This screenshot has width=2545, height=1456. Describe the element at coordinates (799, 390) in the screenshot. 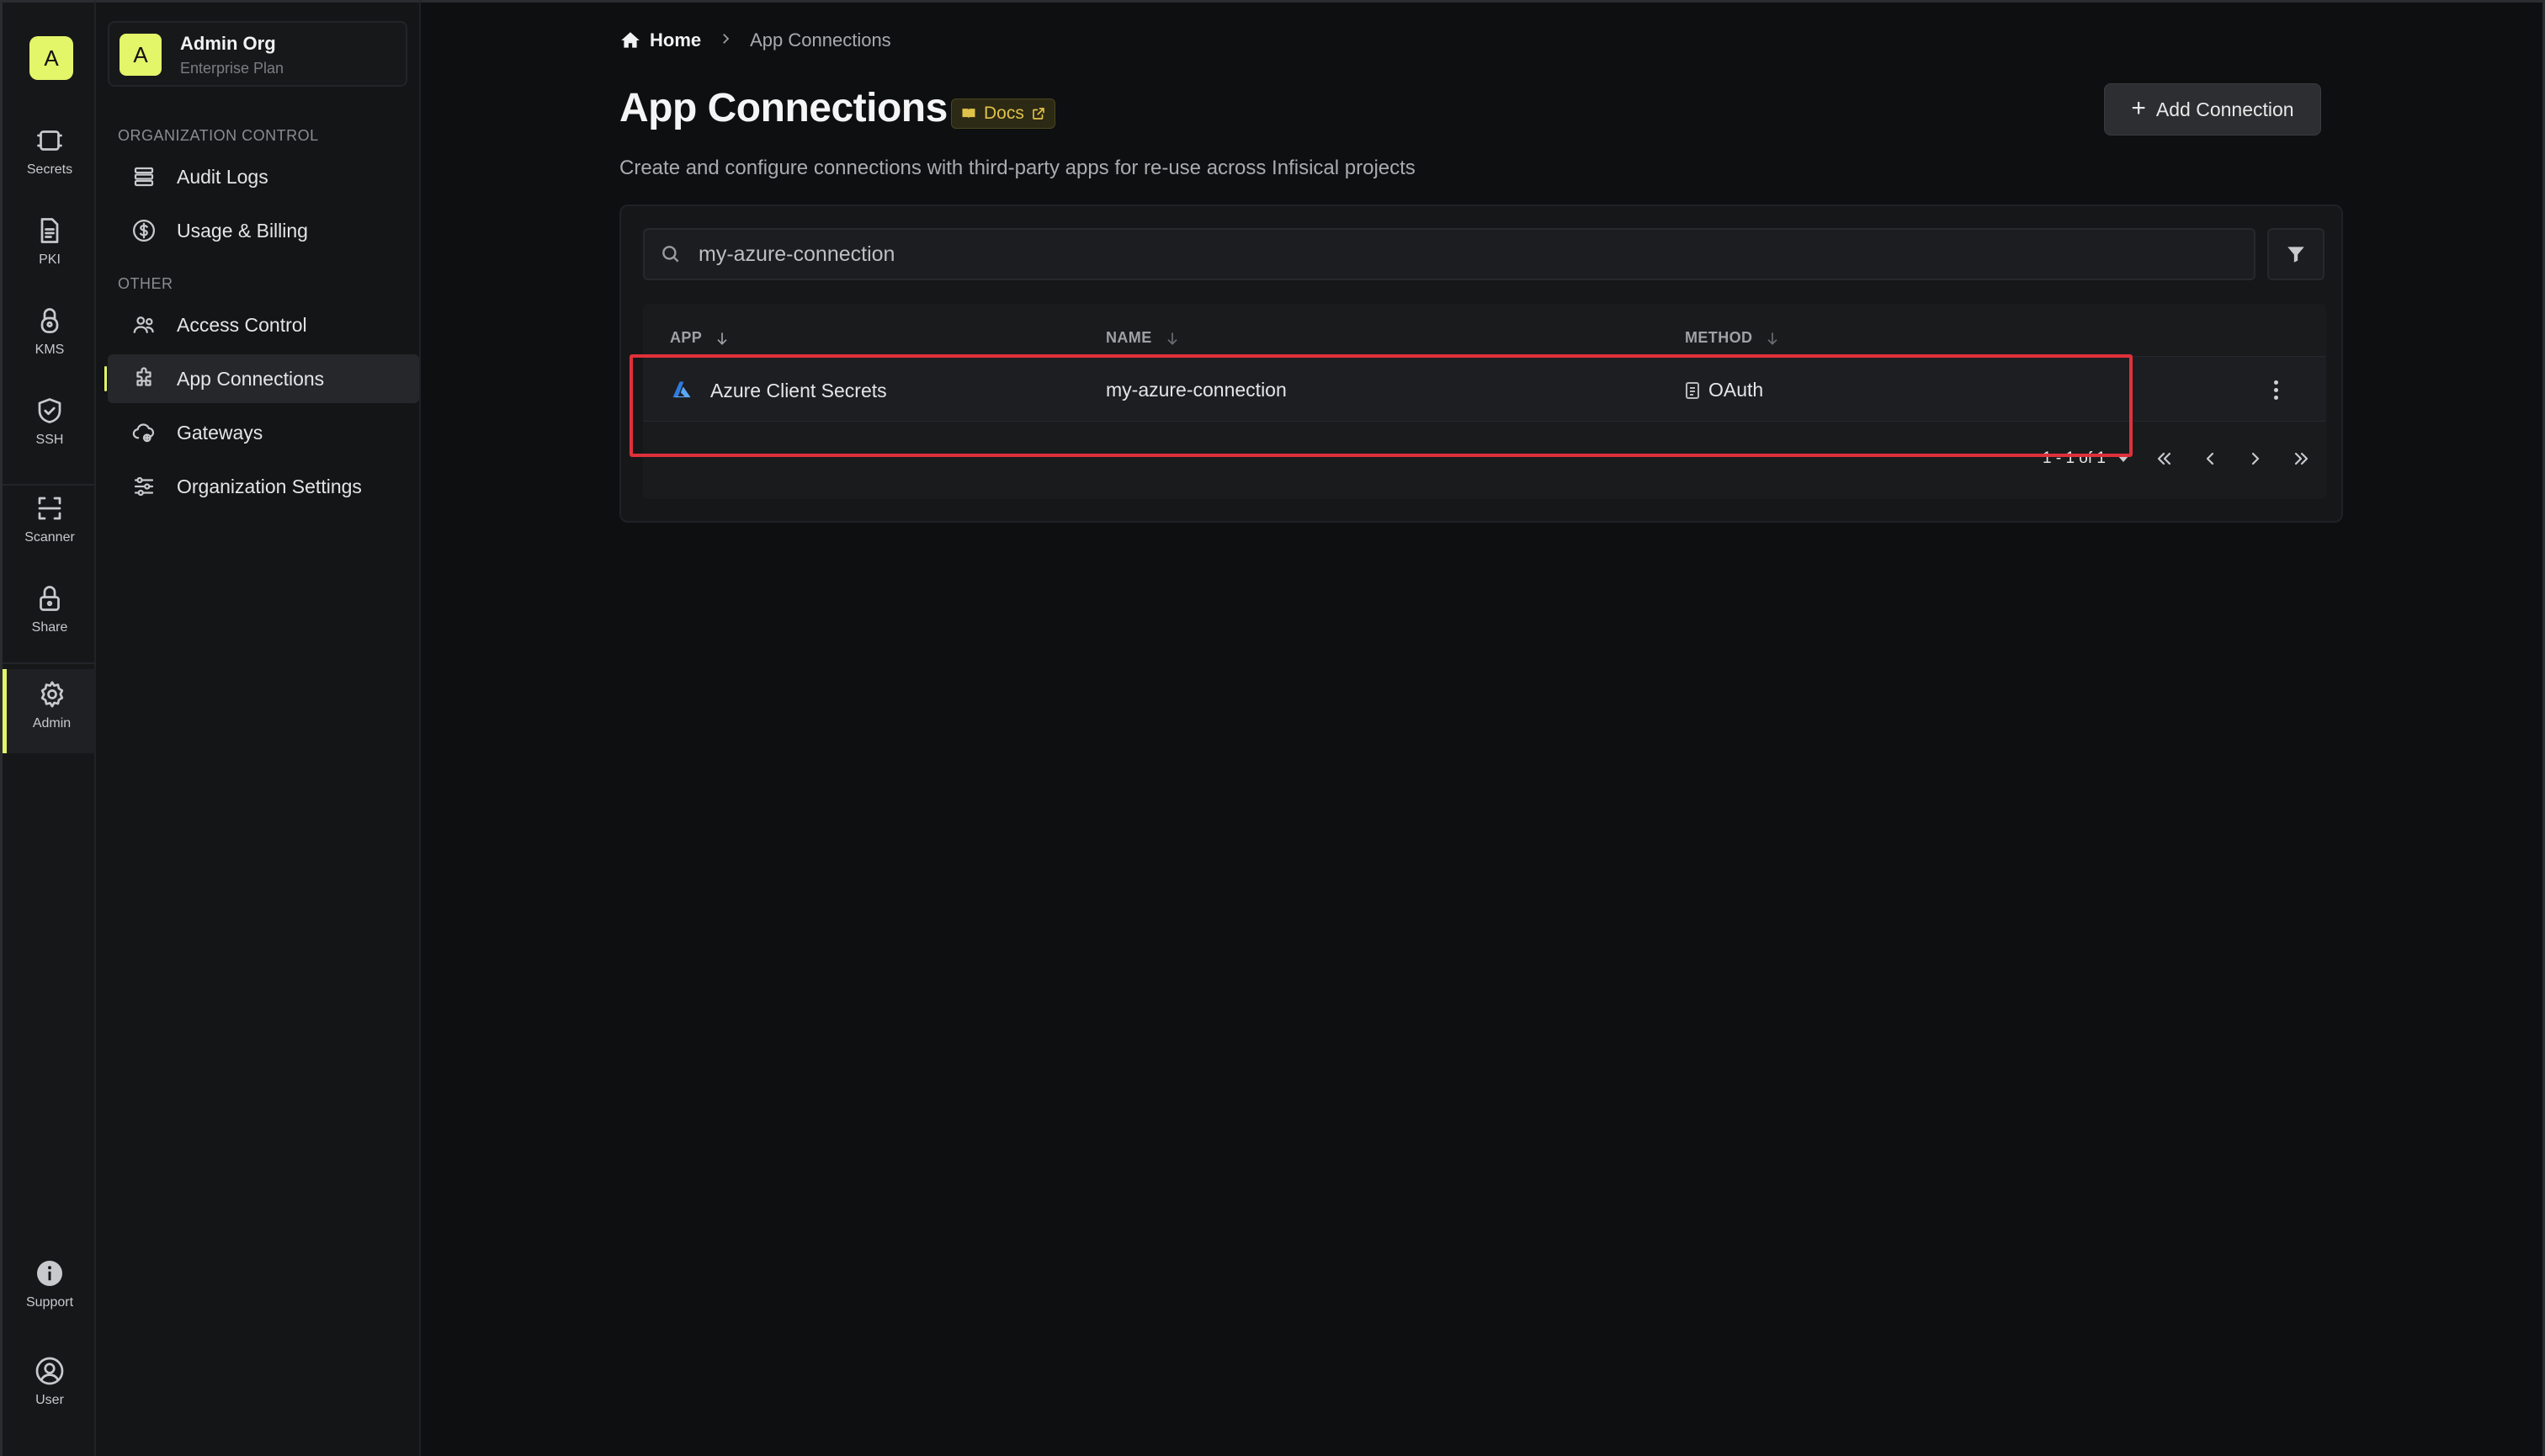

I see `cell-app-label: Azure Client Secrets` at that location.